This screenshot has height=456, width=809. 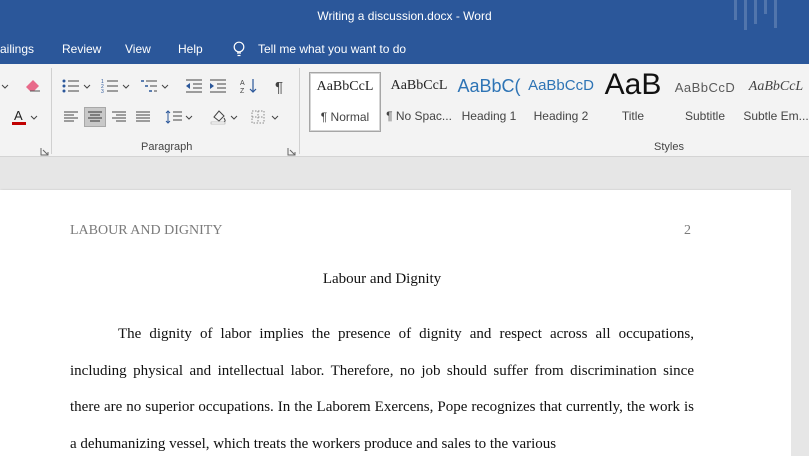 What do you see at coordinates (561, 102) in the screenshot?
I see `style-heading-2: AaBbCcD Heading 2` at bounding box center [561, 102].